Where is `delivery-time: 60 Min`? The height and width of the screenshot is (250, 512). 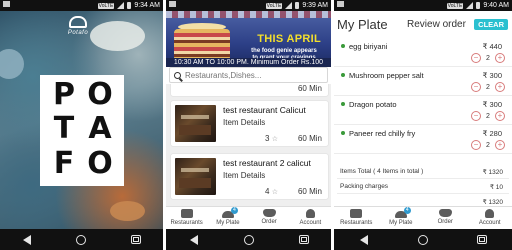
delivery-time: 60 Min is located at coordinates (309, 138).